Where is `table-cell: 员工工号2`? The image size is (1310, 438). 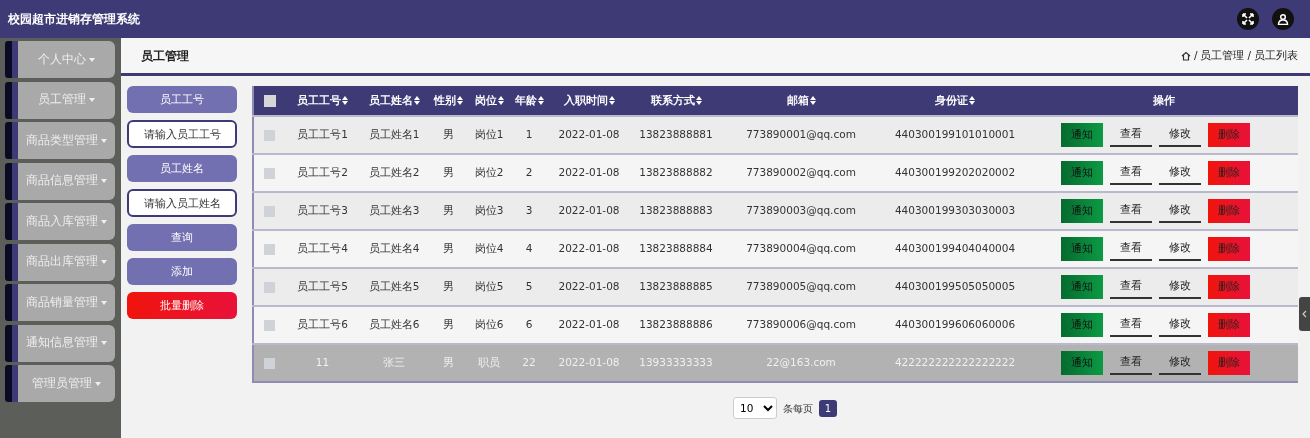 table-cell: 员工工号2 is located at coordinates (322, 172).